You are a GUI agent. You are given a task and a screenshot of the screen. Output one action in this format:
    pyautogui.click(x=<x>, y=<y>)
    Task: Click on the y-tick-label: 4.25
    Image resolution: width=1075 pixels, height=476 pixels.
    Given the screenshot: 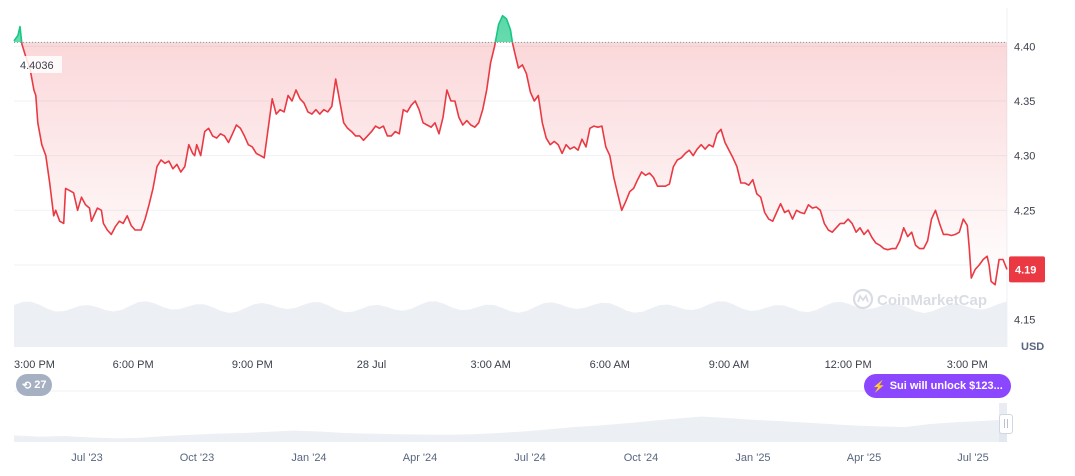 What is the action you would take?
    pyautogui.click(x=1024, y=211)
    